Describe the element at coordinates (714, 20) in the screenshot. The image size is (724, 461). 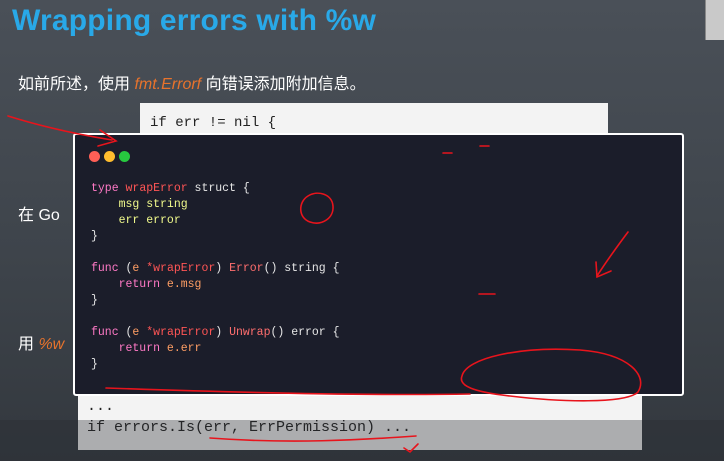
I see `side-thumbnail` at that location.